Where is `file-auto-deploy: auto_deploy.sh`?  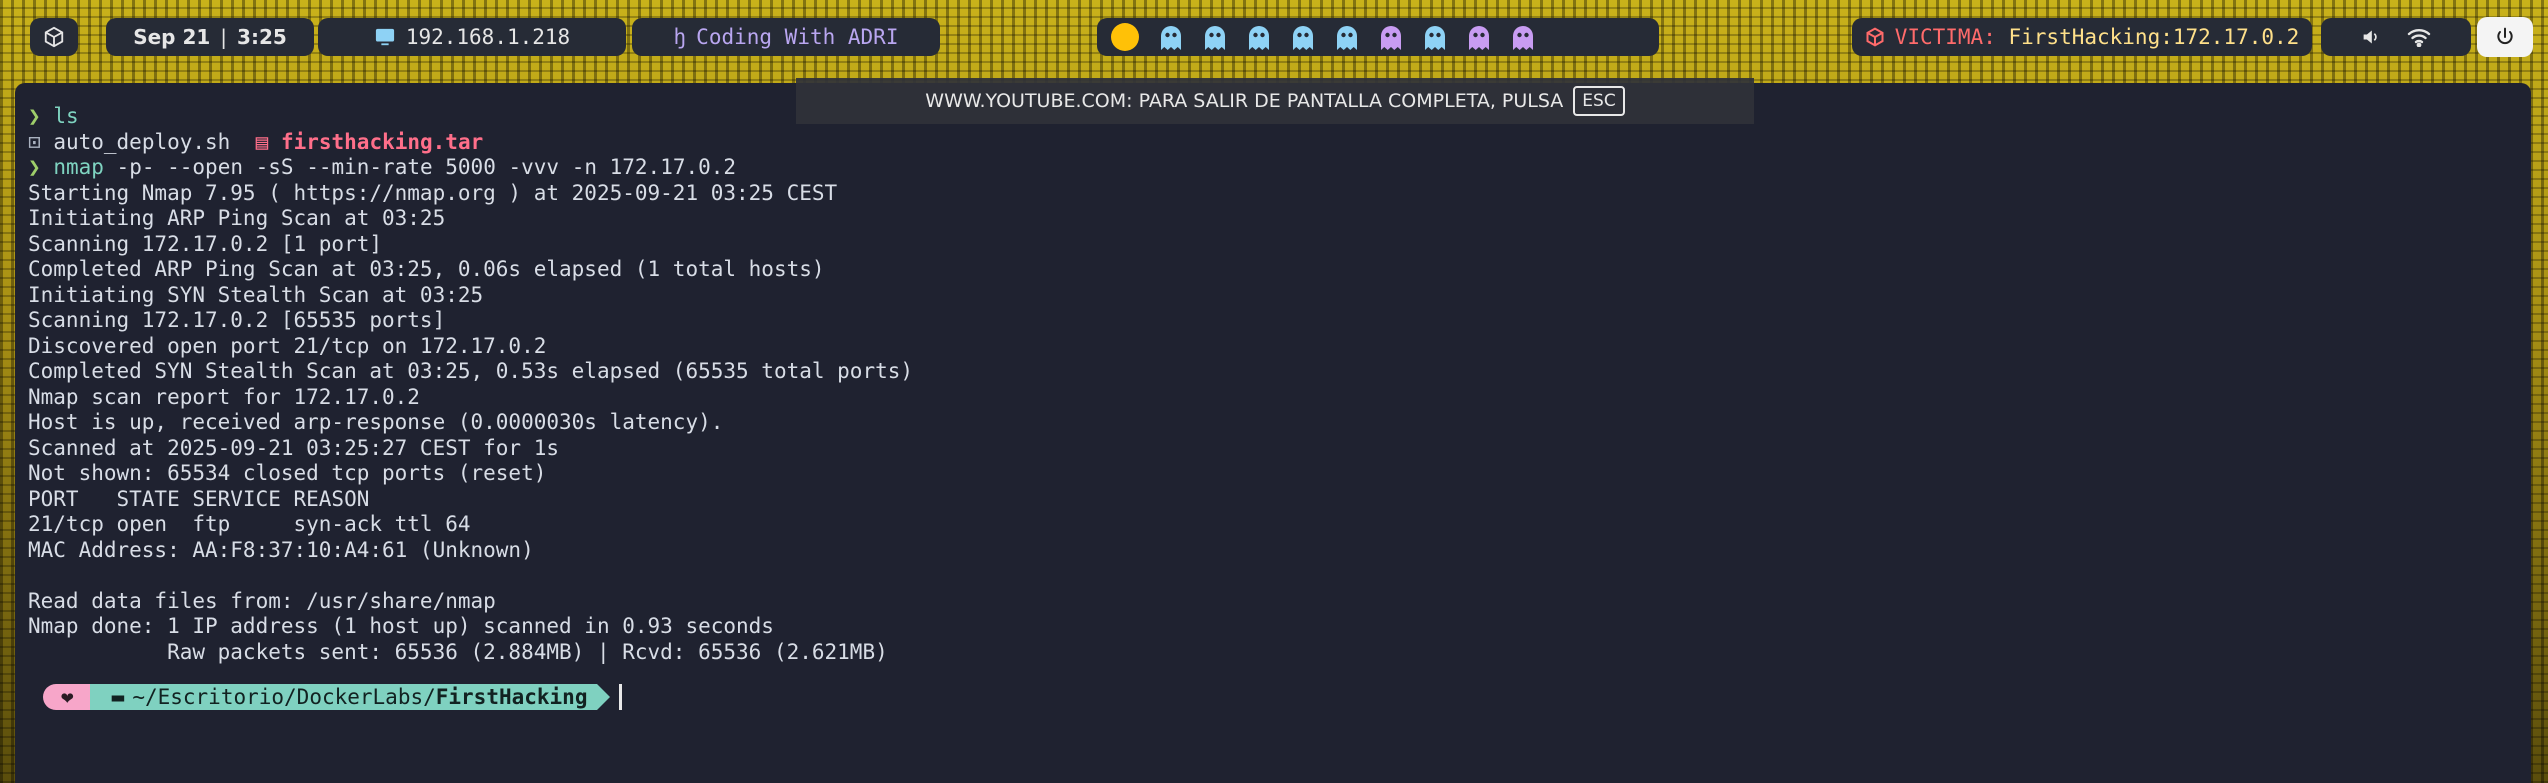
file-auto-deploy: auto_deploy.sh is located at coordinates (142, 141).